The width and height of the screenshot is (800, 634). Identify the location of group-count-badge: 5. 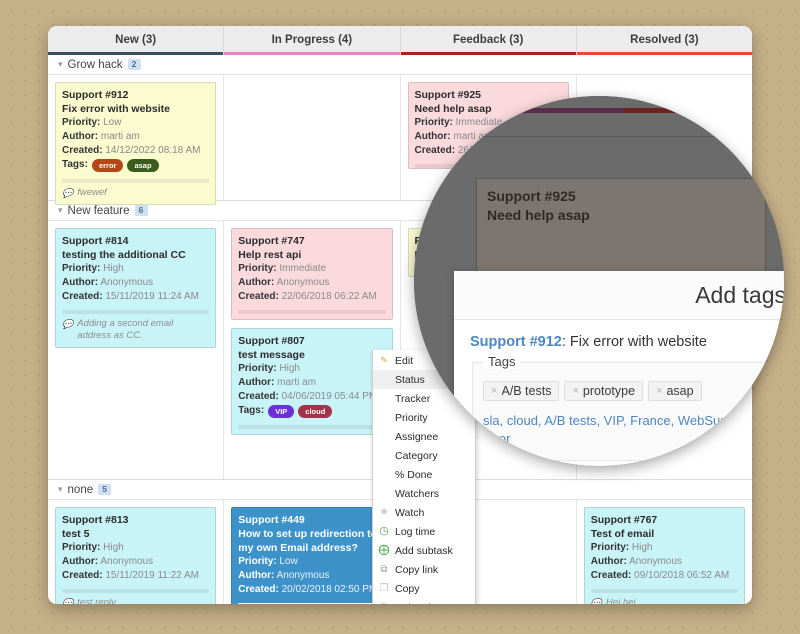
(105, 489).